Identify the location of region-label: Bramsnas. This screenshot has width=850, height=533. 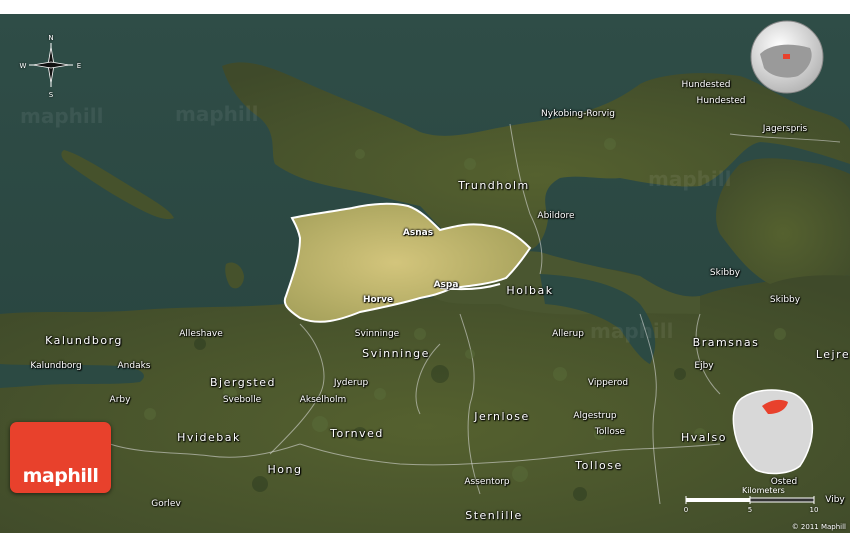
(726, 342).